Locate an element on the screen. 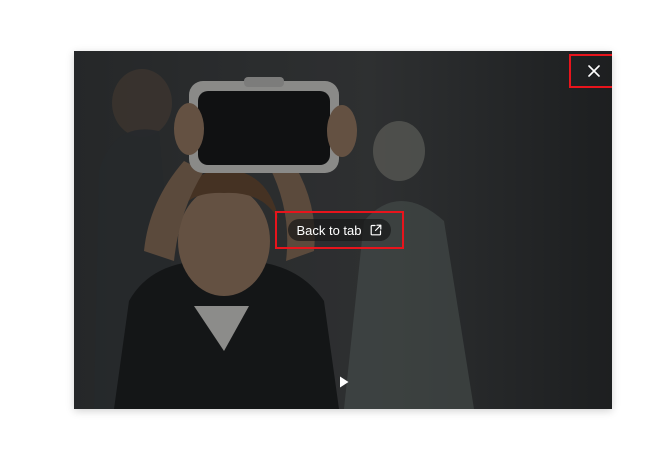 The width and height of the screenshot is (658, 459). back-to-tab-highlight: Back to tab is located at coordinates (339, 230).